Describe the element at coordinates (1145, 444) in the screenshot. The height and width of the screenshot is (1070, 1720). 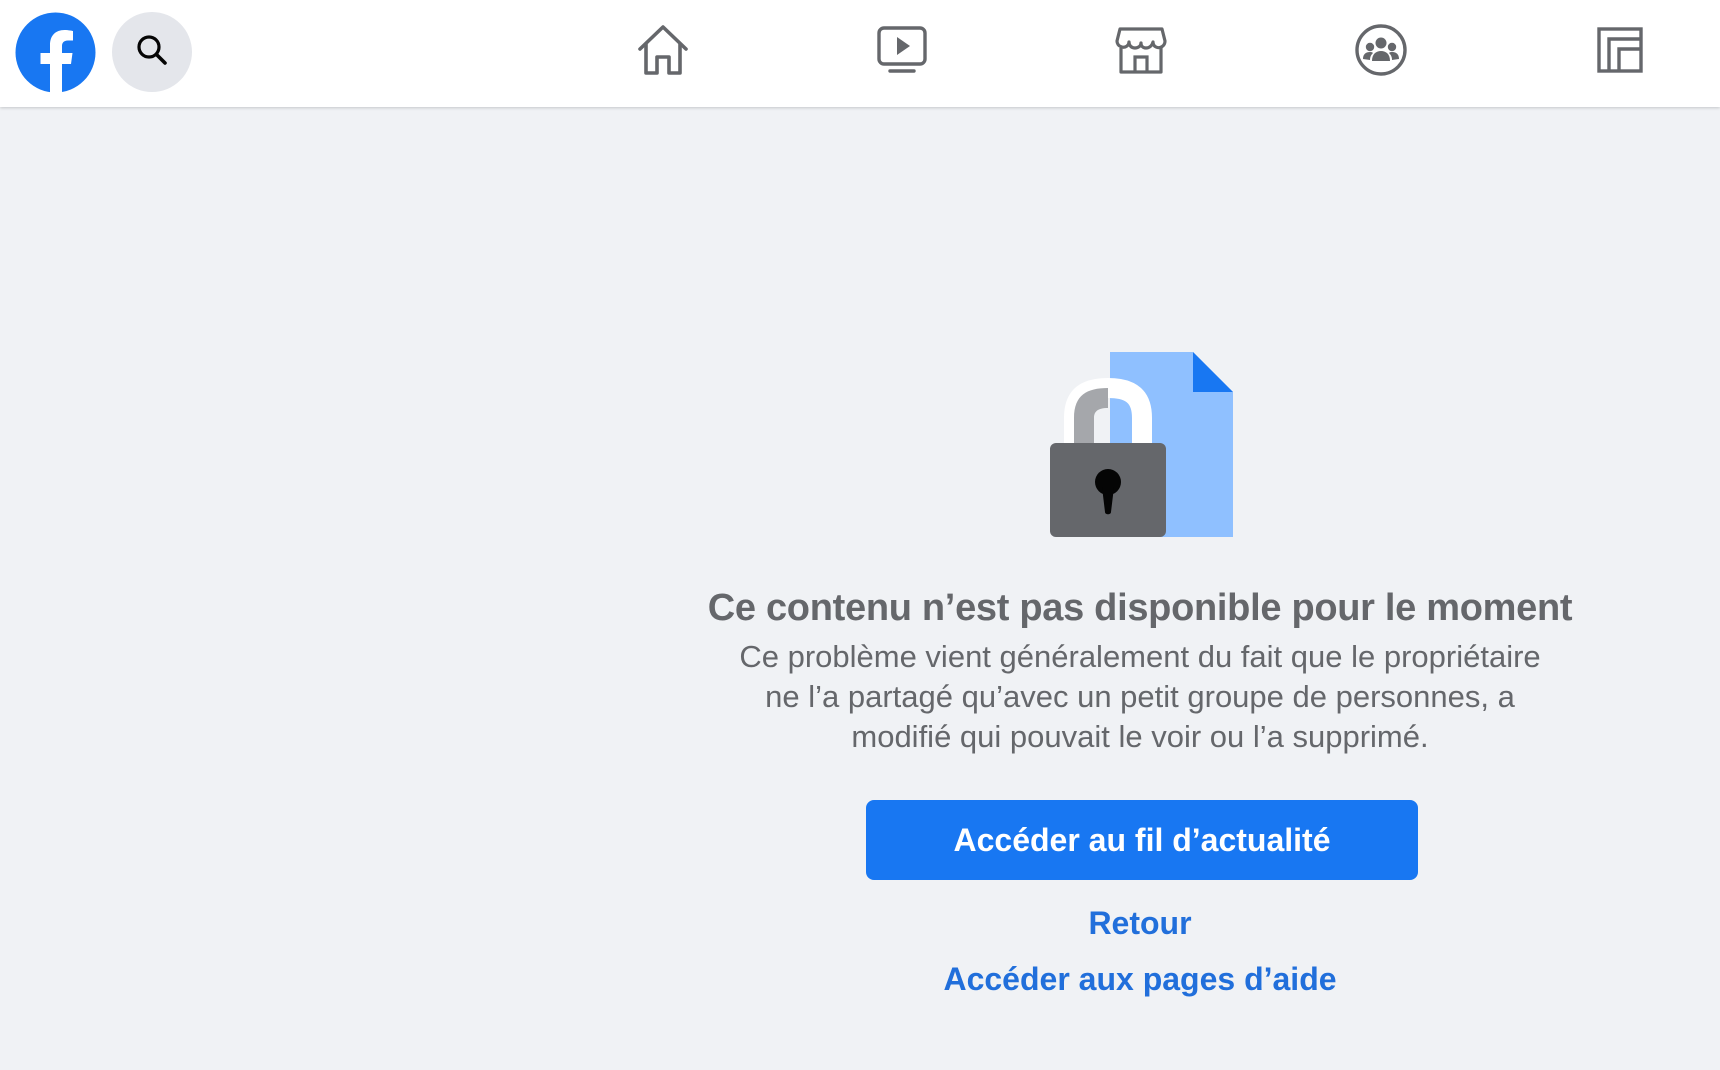
I see `locked-document-icon` at that location.